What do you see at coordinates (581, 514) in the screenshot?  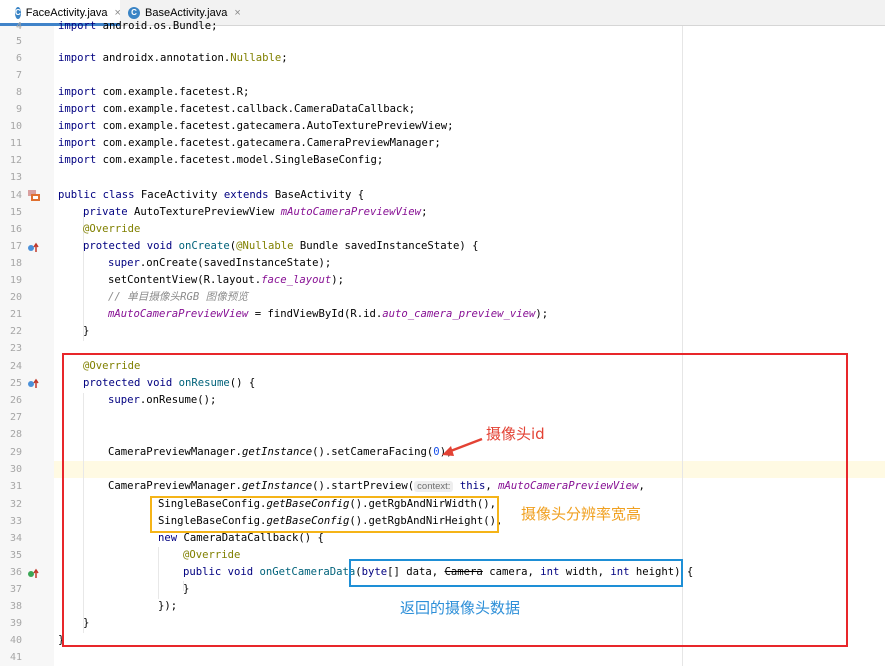 I see `annotation-resolution: 摄像头分辨率宽高` at bounding box center [581, 514].